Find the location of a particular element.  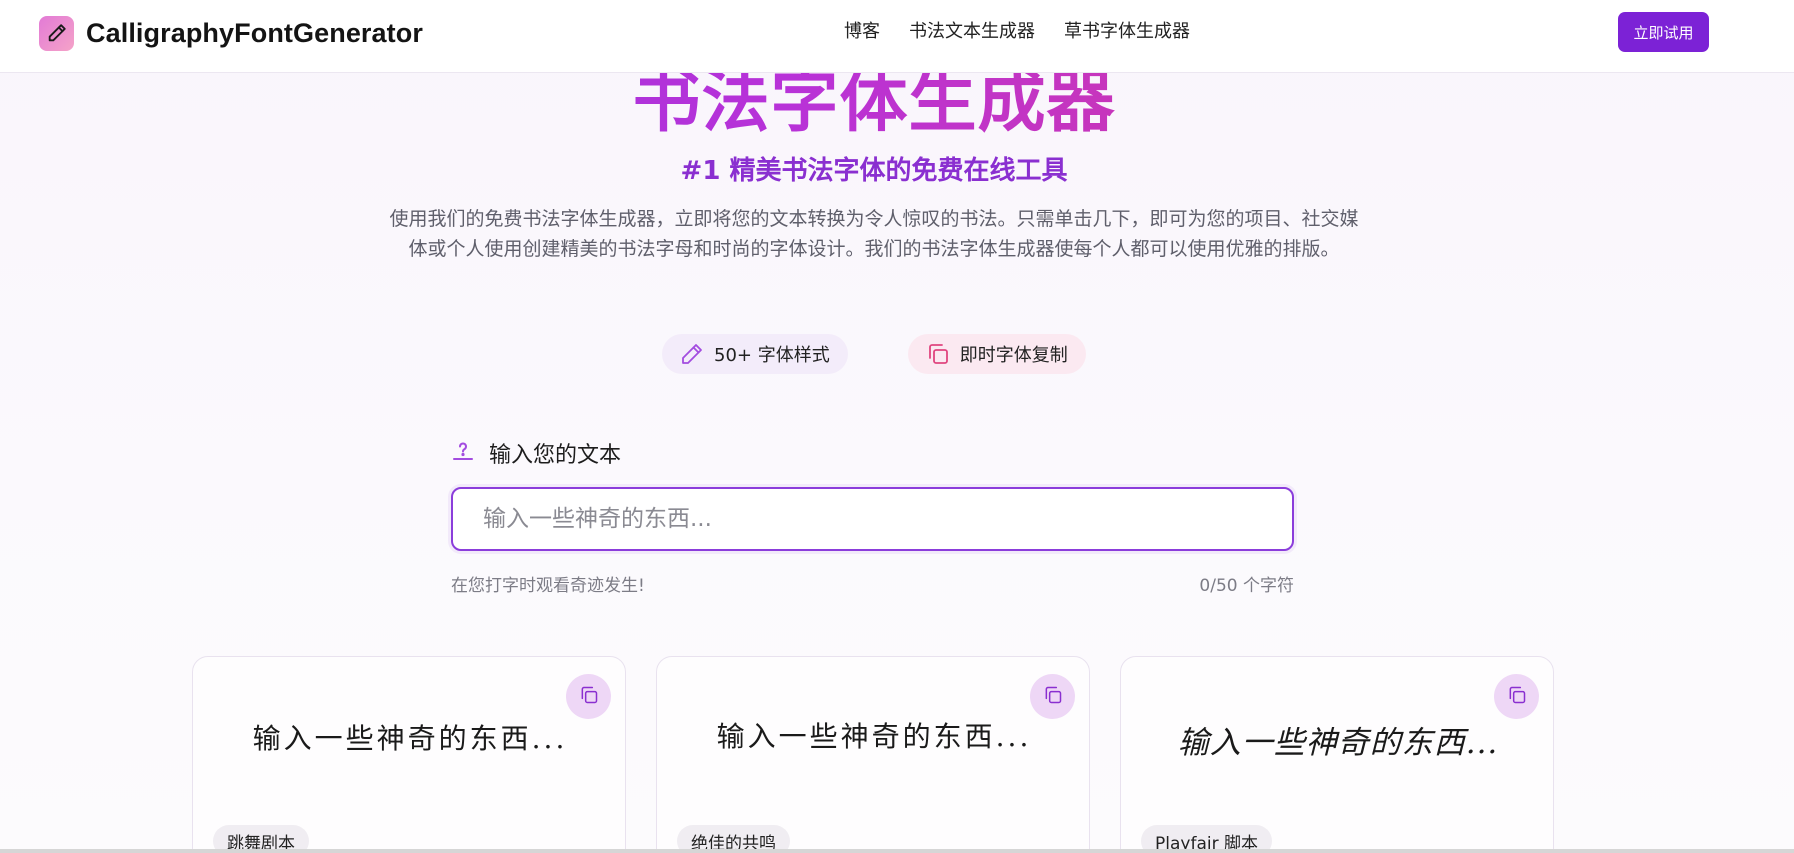

text-input is located at coordinates (872, 519).